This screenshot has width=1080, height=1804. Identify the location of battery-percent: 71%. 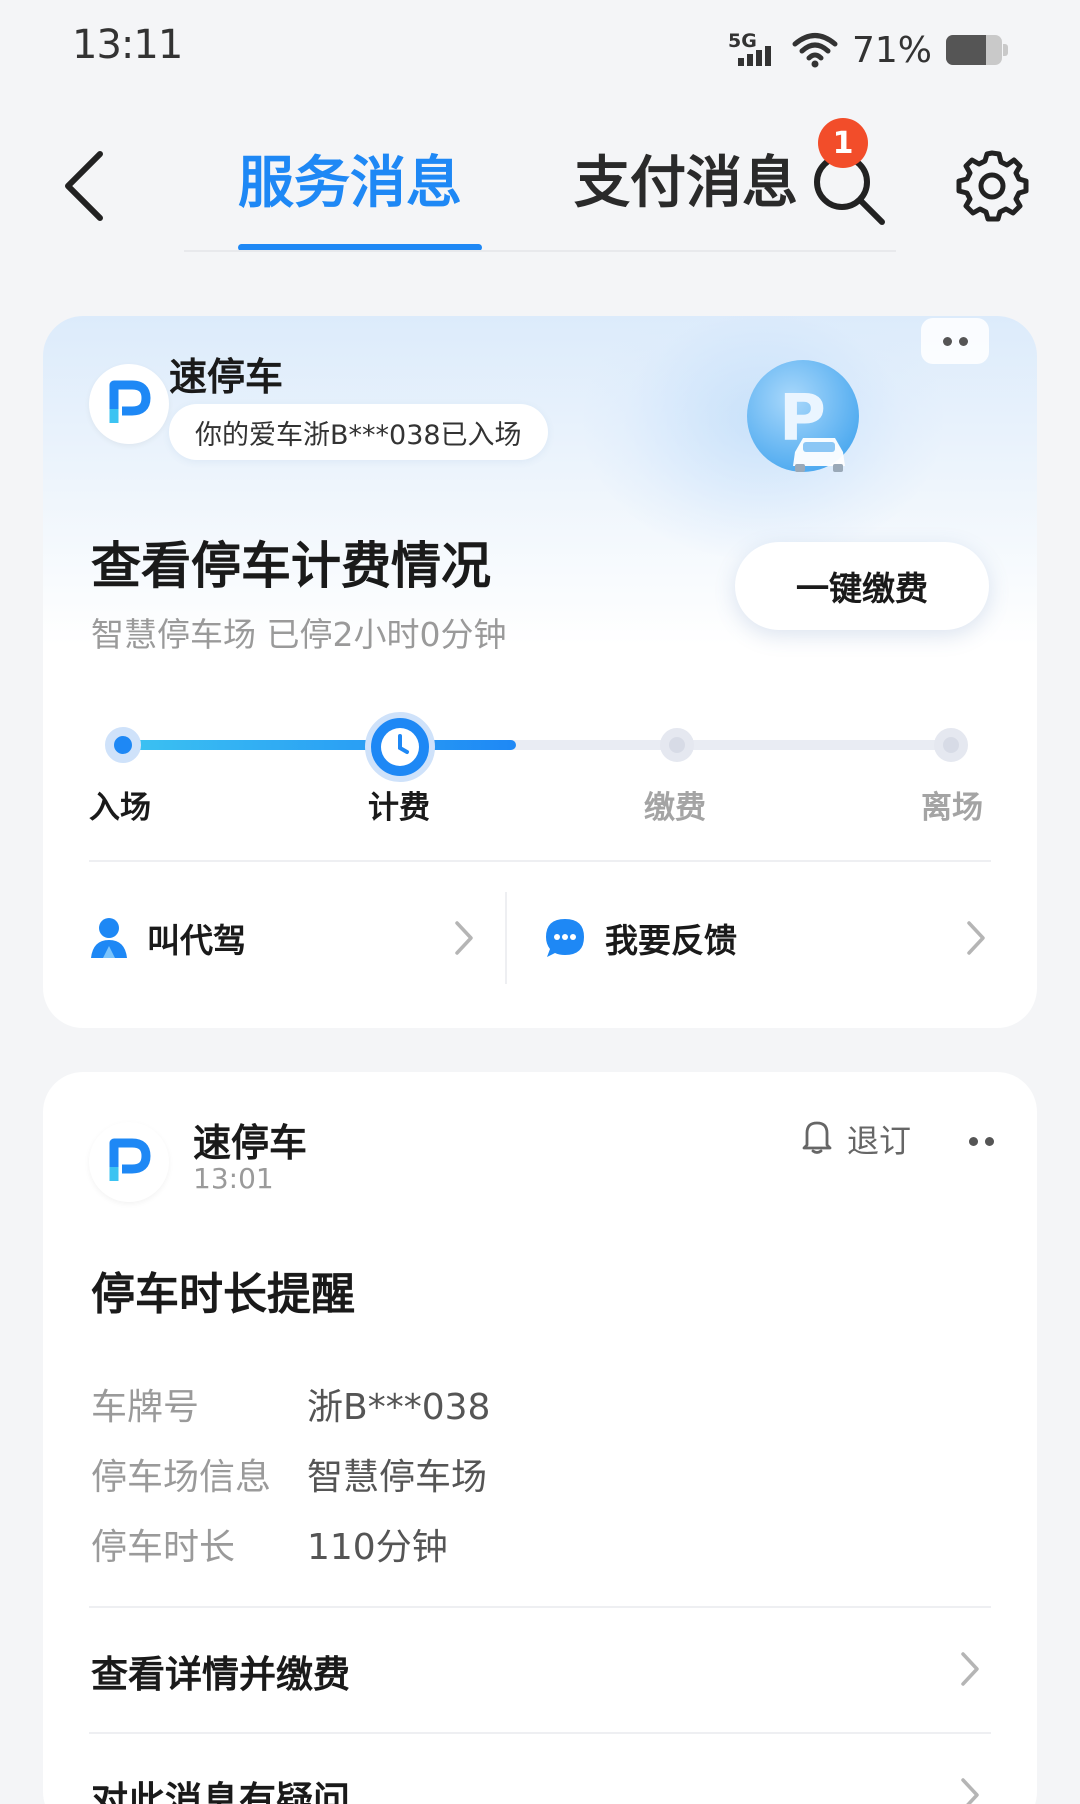
(891, 50).